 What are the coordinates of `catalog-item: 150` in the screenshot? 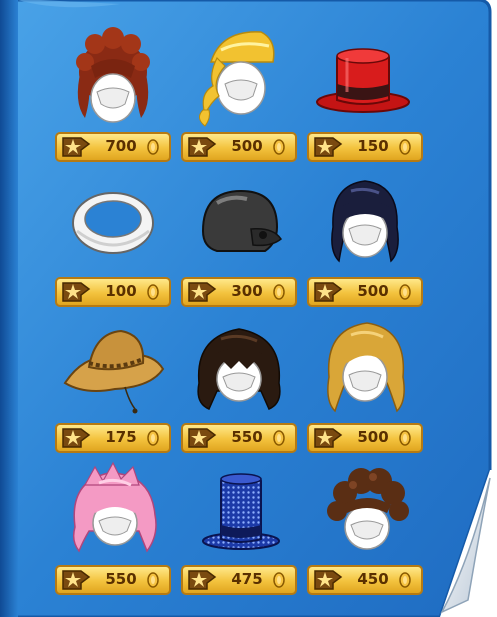 It's located at (366, 92).